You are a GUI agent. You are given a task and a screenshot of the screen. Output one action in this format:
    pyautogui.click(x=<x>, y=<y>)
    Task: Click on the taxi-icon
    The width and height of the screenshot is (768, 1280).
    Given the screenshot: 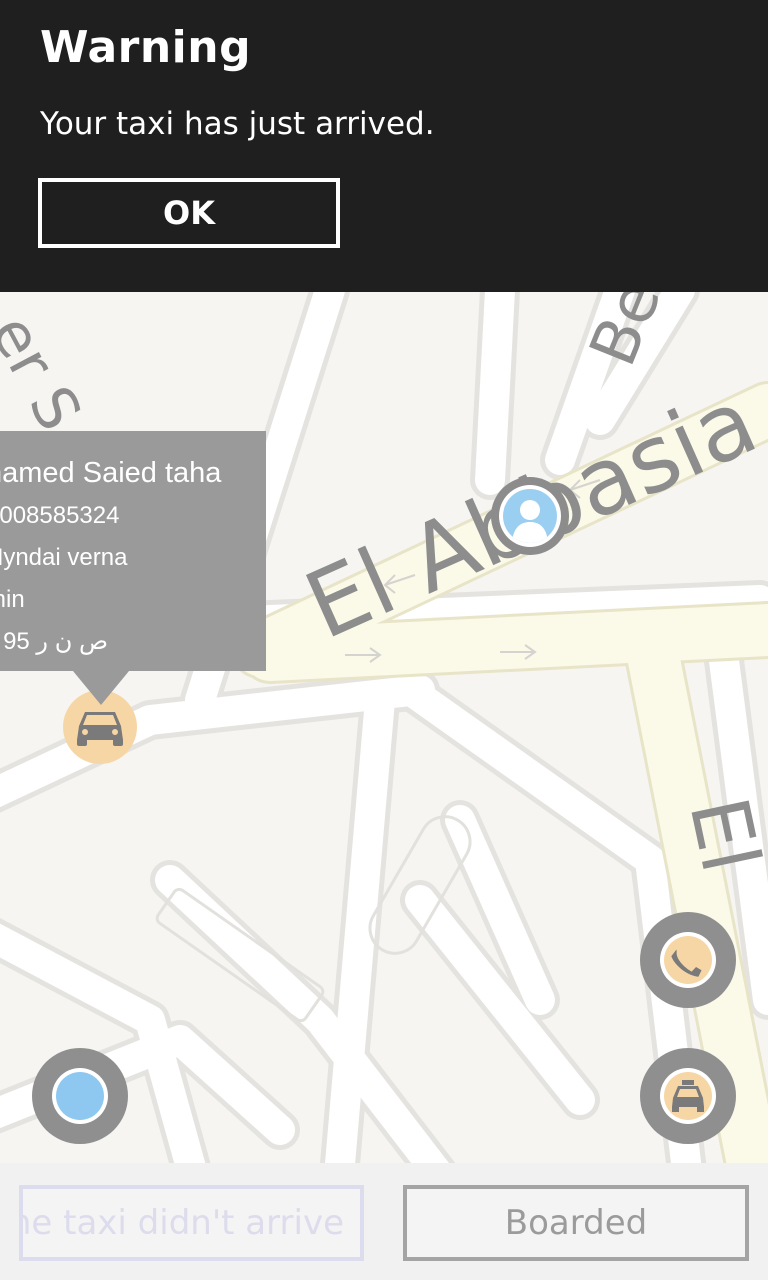 What is the action you would take?
    pyautogui.click(x=688, y=1096)
    